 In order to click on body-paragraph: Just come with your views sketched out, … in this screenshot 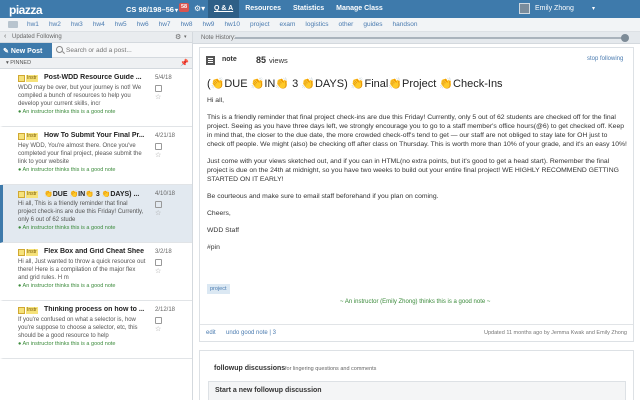, I will do `click(413, 170)`.